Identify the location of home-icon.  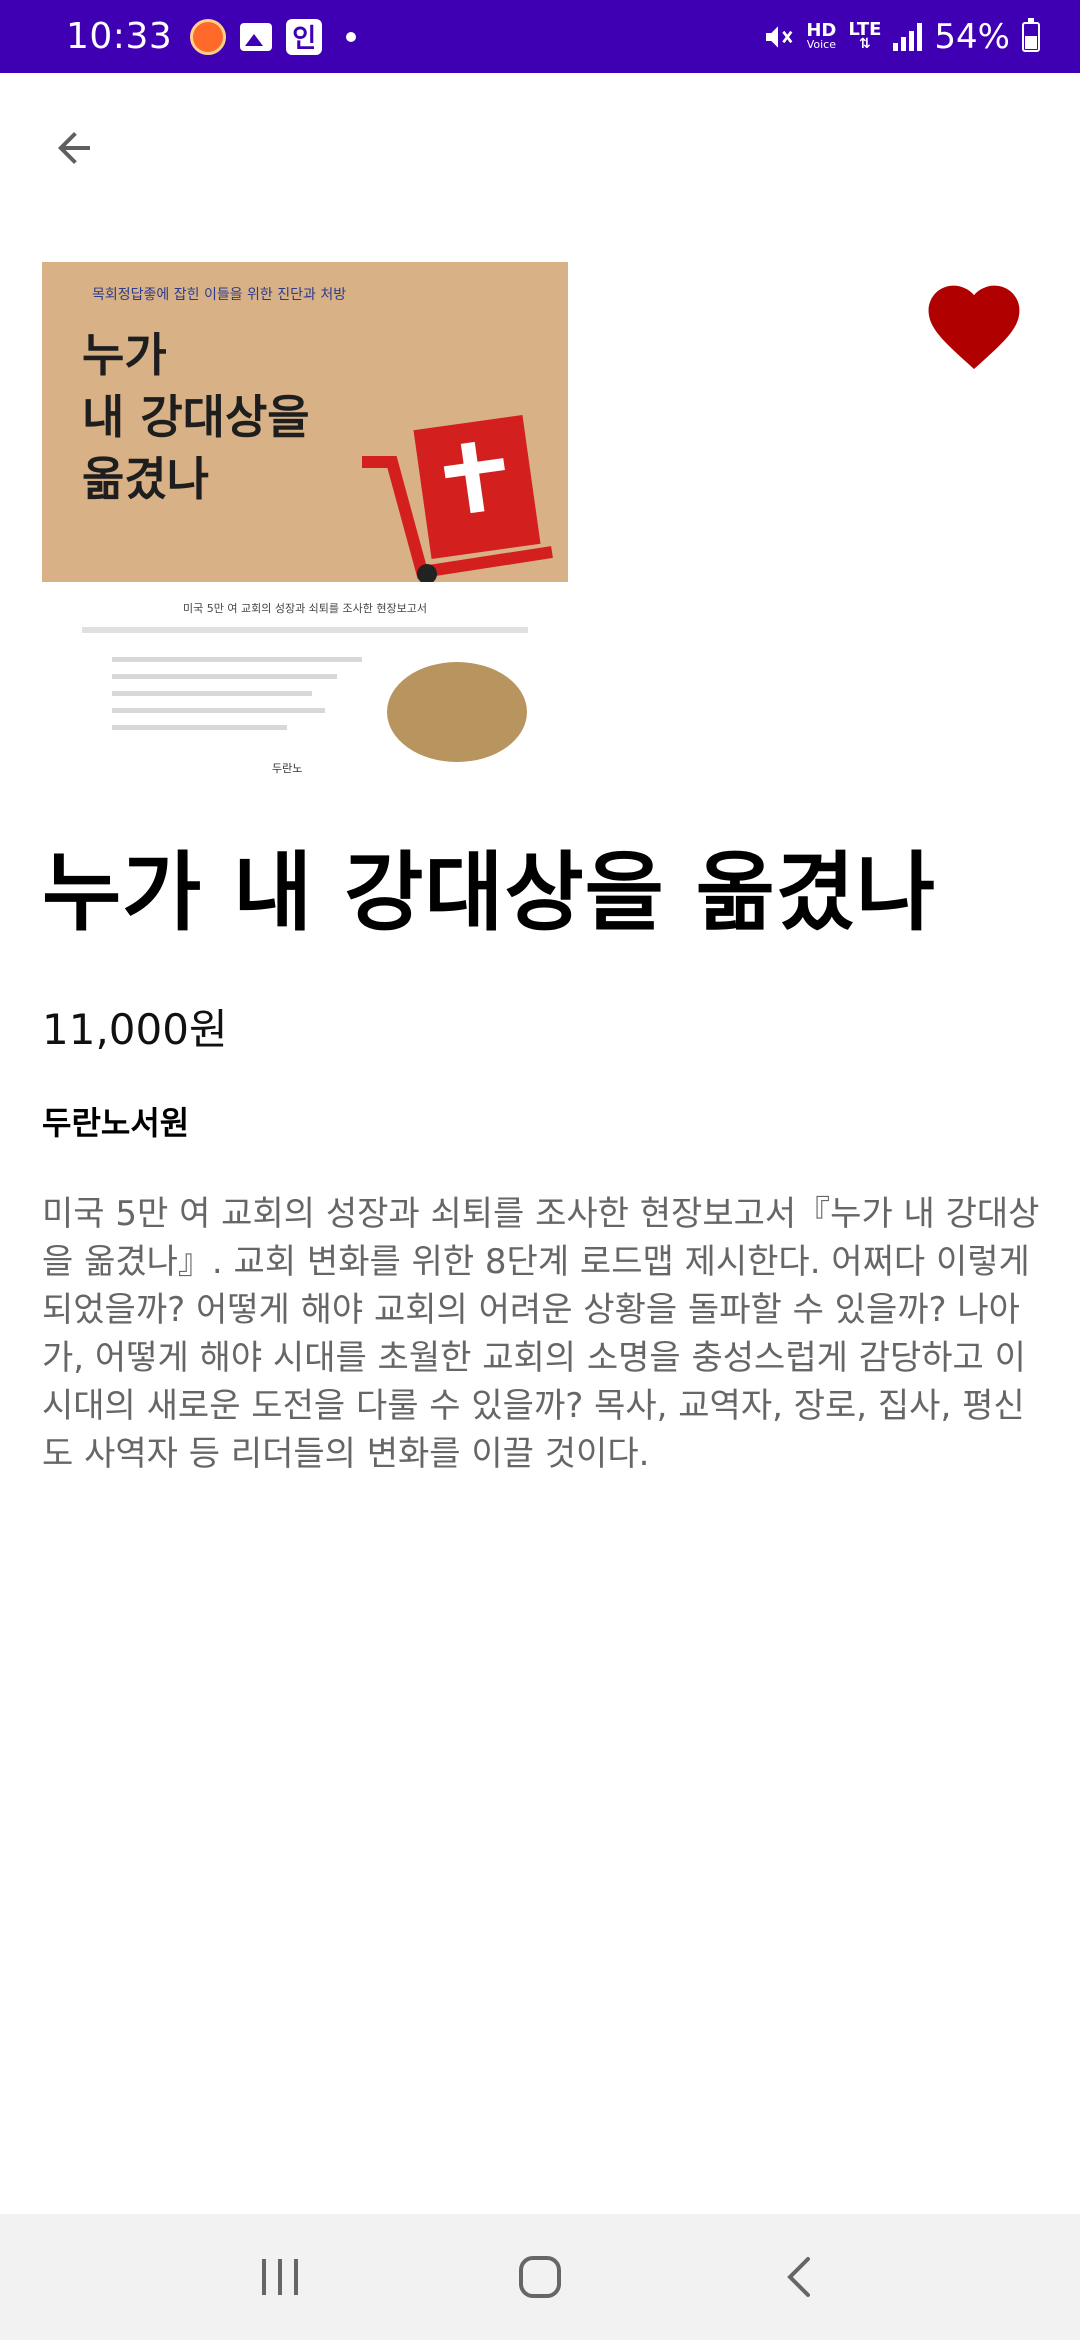
(540, 2277).